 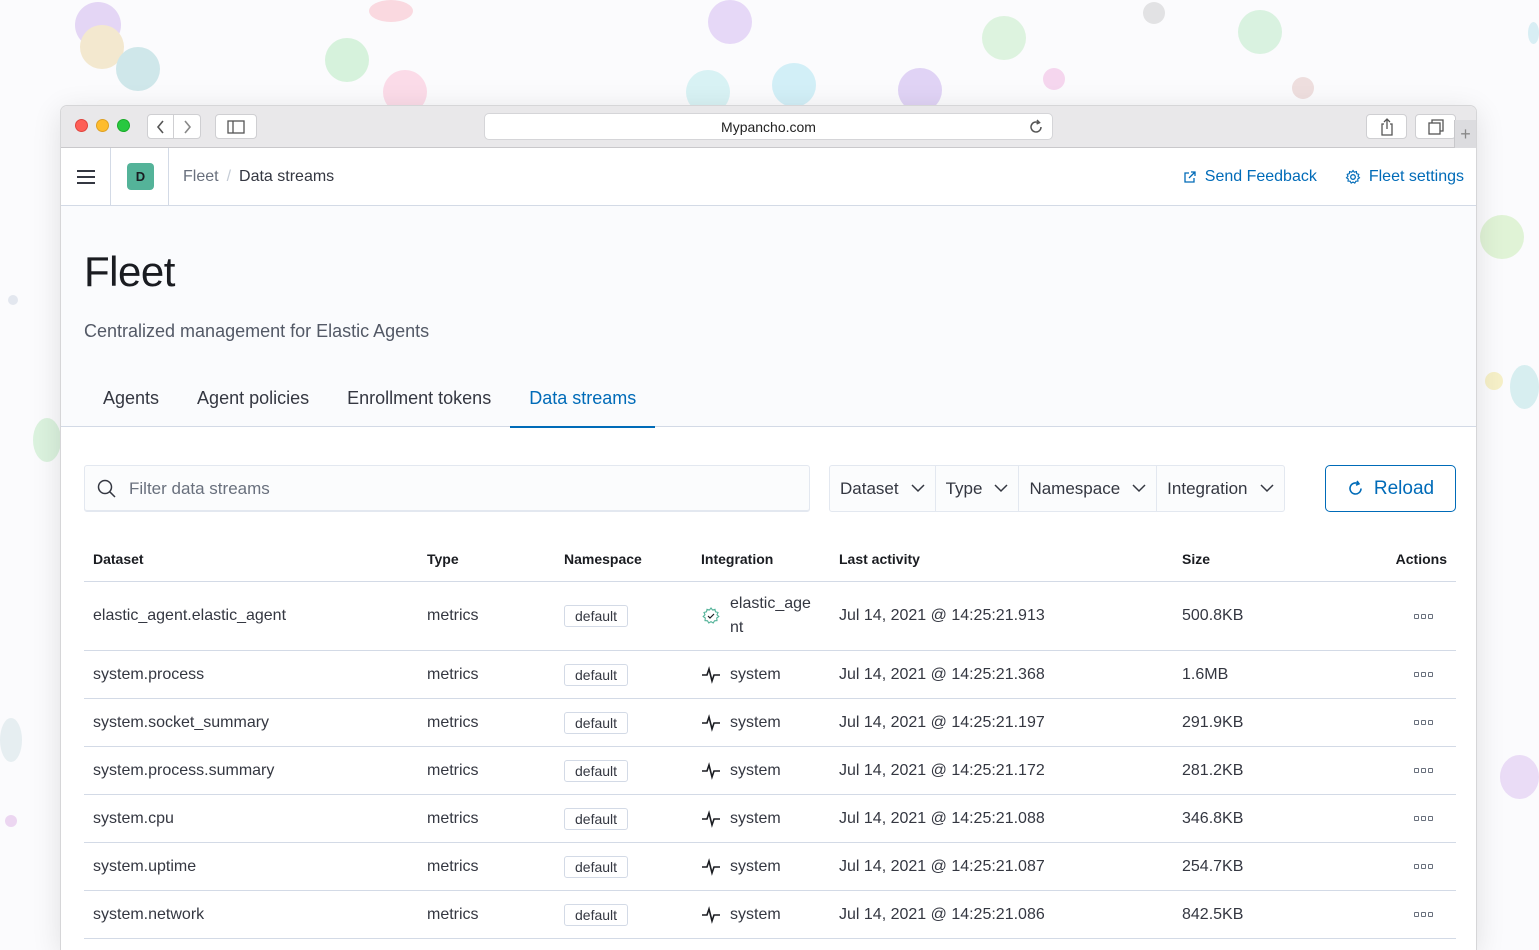 I want to click on back-button, so click(x=160, y=126).